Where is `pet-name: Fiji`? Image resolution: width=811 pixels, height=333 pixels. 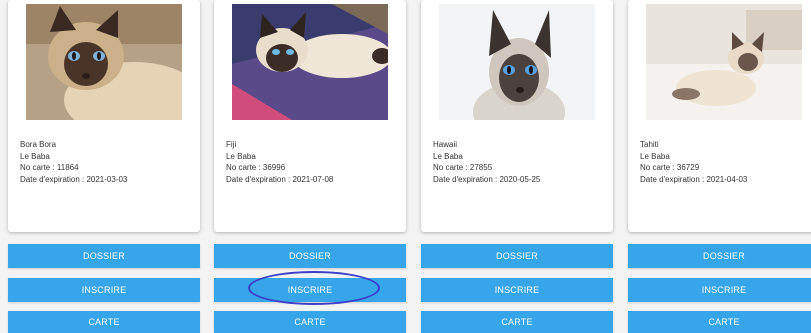
pet-name: Fiji is located at coordinates (231, 144).